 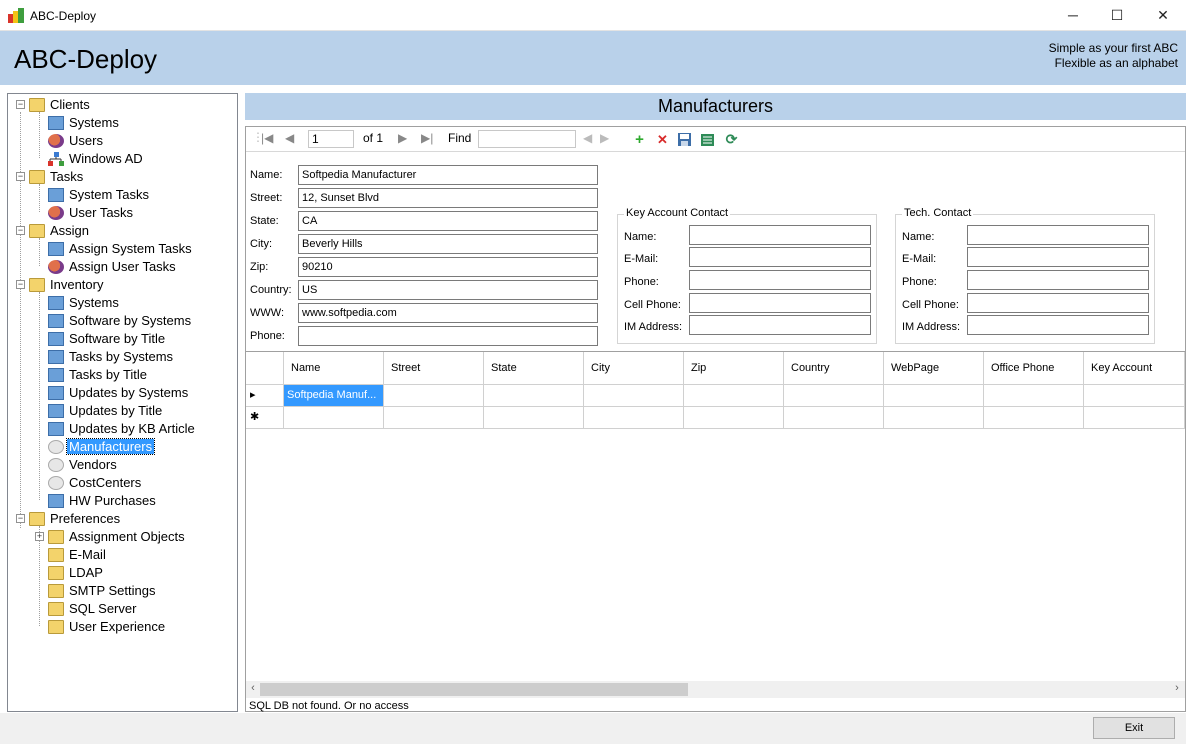 I want to click on last-record-icon: ▶|, so click(x=427, y=138).